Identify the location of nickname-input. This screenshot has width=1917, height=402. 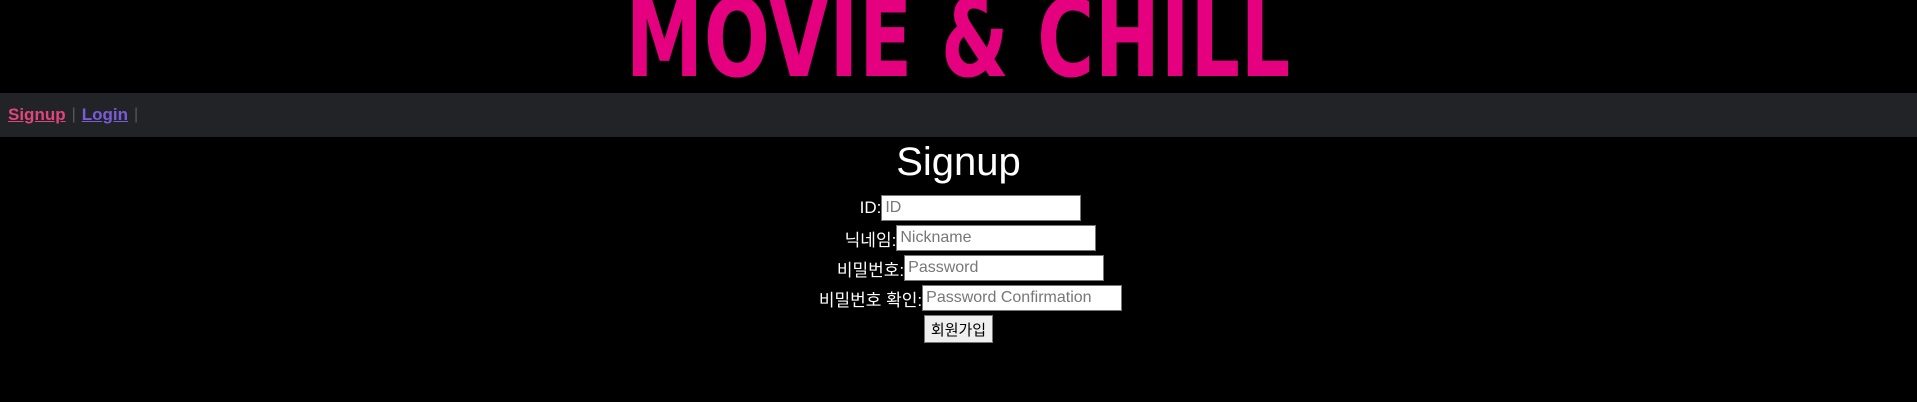
(996, 238).